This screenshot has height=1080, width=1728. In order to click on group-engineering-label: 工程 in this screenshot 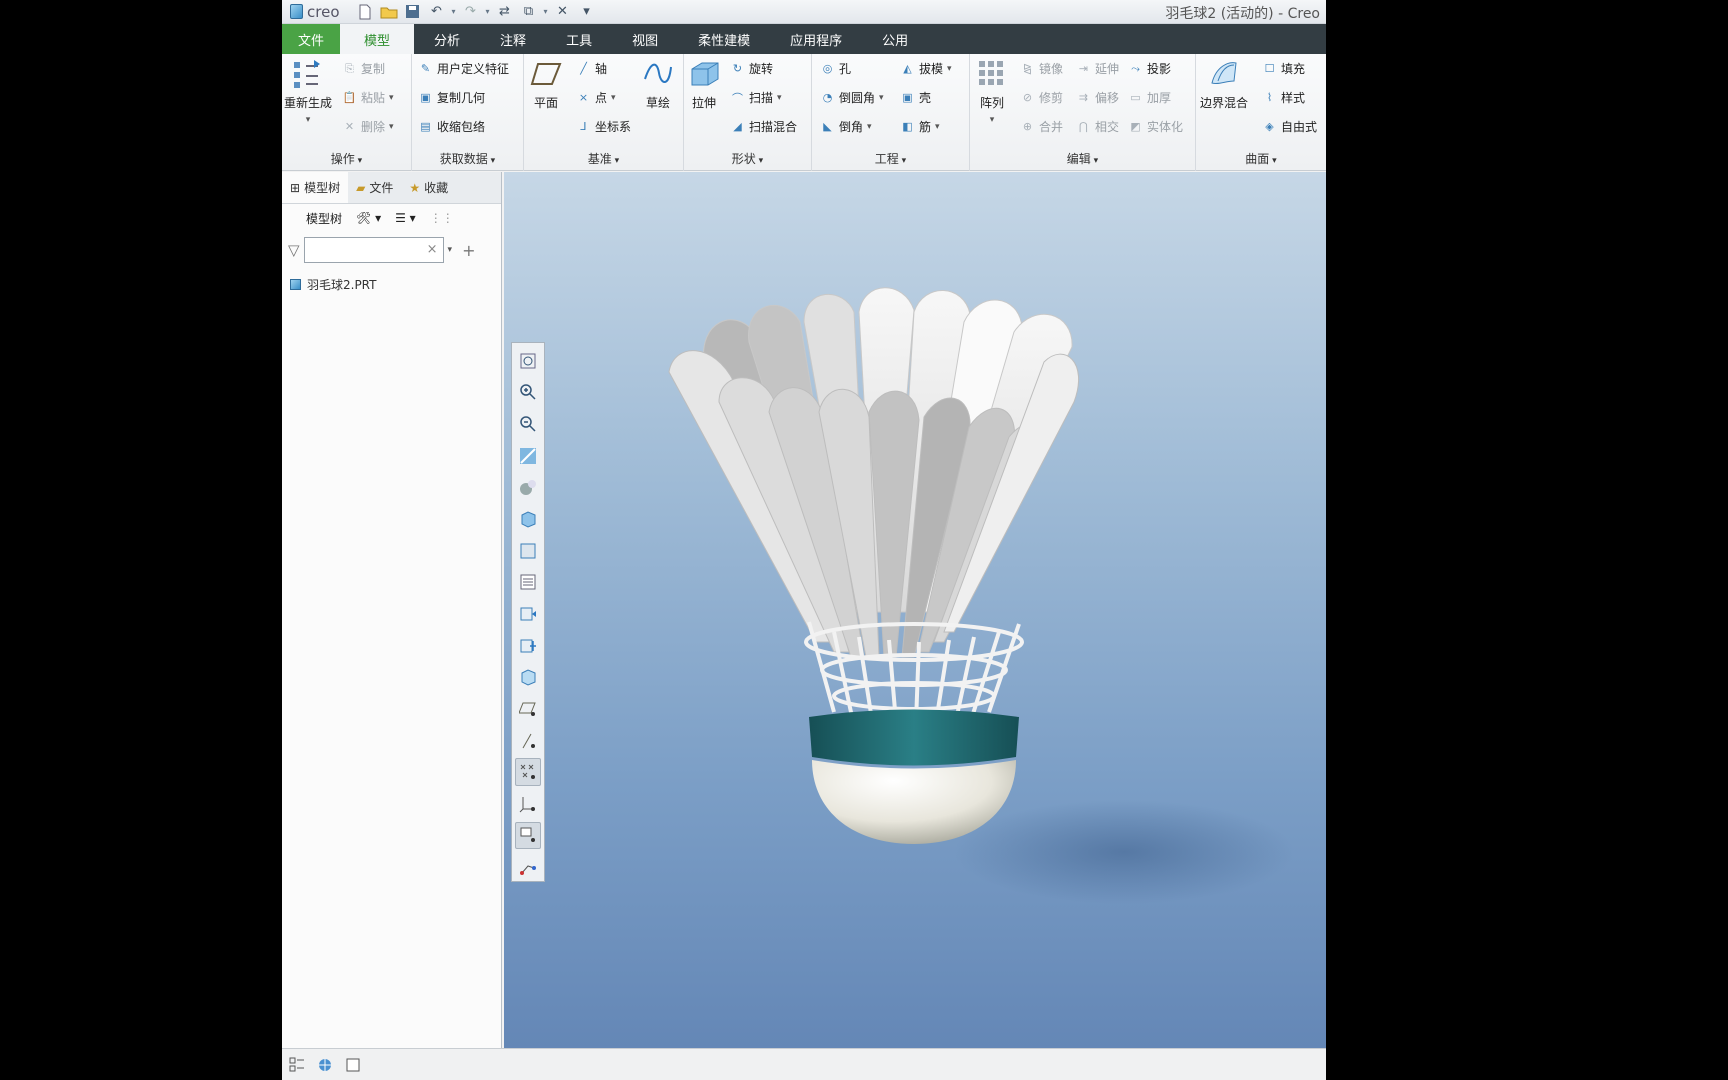, I will do `click(890, 158)`.